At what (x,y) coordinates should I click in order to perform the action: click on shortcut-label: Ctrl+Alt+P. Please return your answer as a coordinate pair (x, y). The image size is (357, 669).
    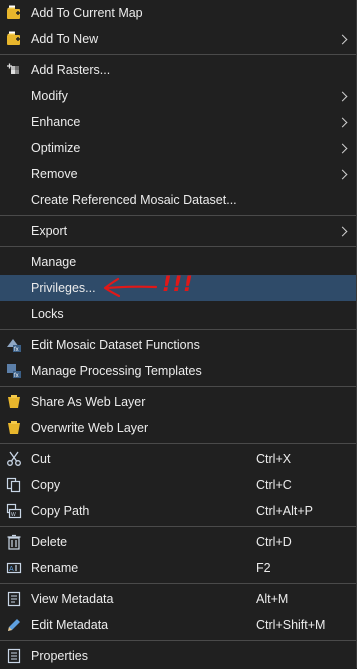
    Looking at the image, I should click on (284, 511).